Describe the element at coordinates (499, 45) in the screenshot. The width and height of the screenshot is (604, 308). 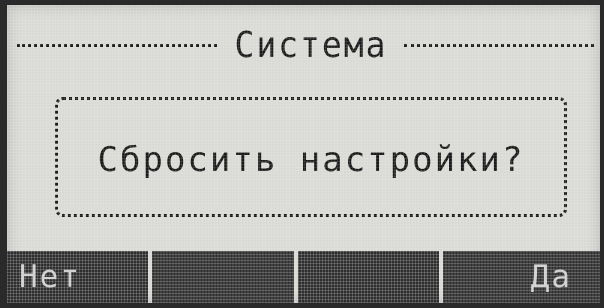
I see `title-divider-right` at that location.